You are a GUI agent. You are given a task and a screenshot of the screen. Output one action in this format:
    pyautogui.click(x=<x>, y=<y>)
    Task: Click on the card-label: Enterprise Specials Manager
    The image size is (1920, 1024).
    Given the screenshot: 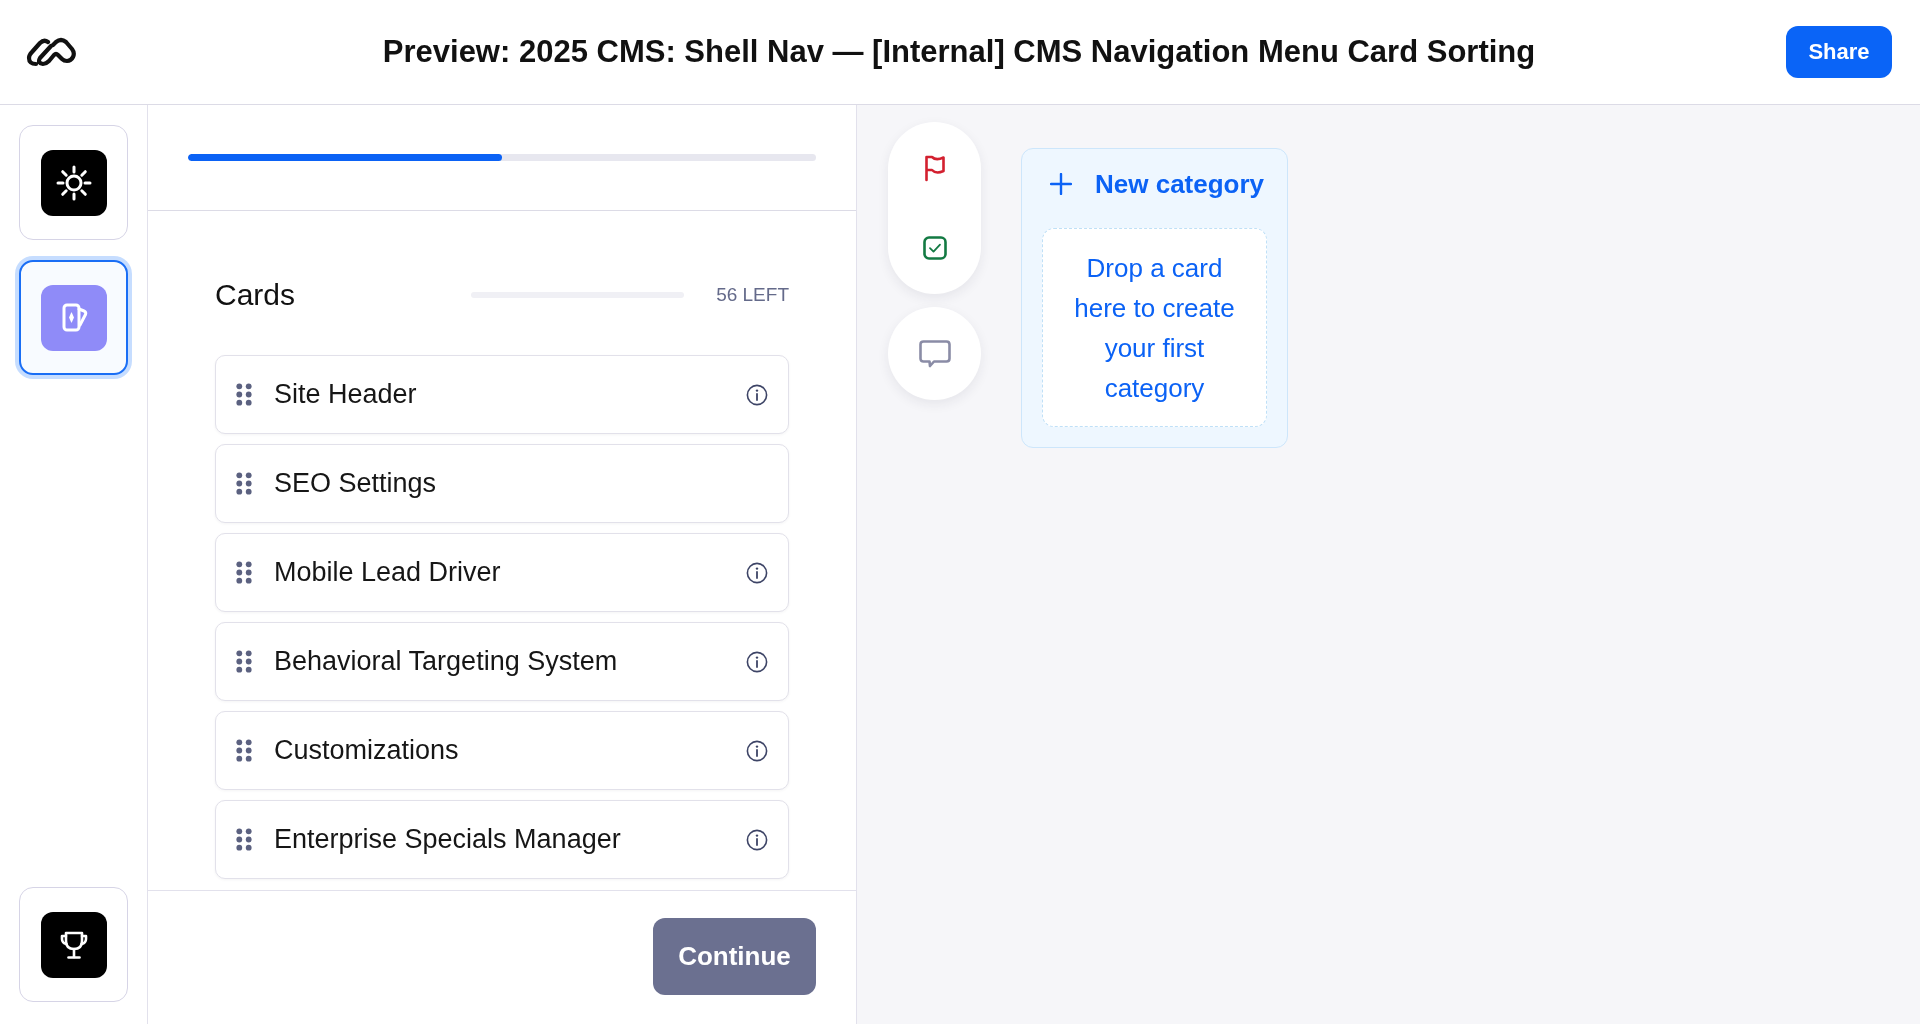 What is the action you would take?
    pyautogui.click(x=448, y=839)
    